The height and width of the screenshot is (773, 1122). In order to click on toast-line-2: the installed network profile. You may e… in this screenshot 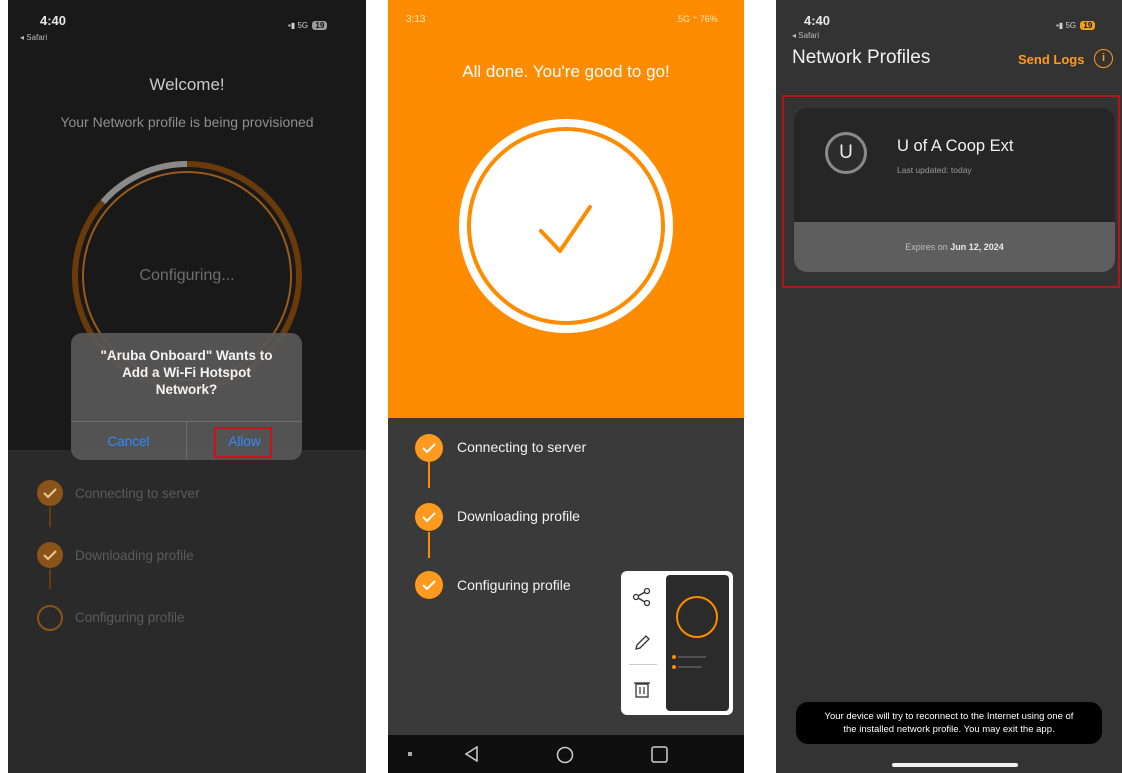, I will do `click(949, 729)`.